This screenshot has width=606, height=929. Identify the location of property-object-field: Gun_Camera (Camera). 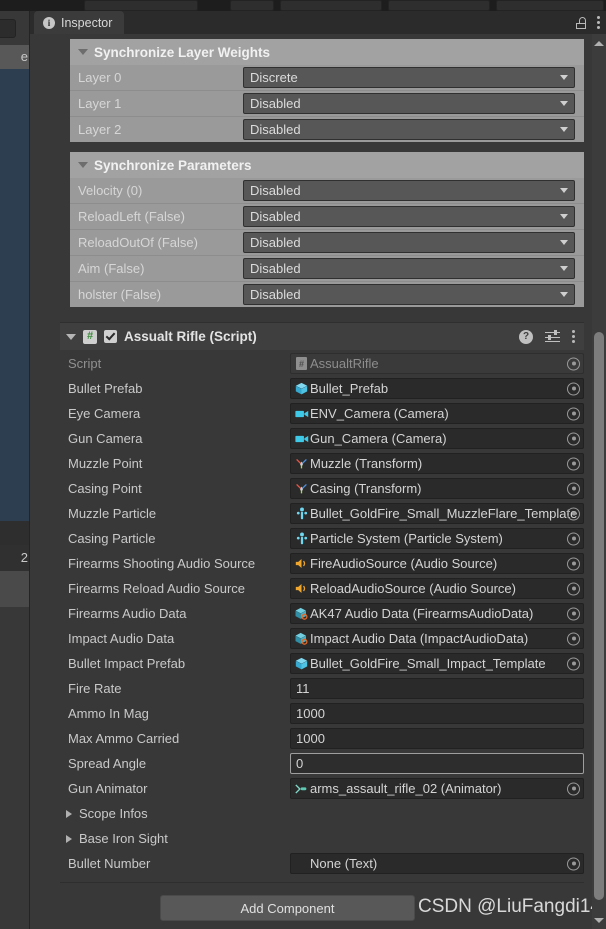
(437, 438).